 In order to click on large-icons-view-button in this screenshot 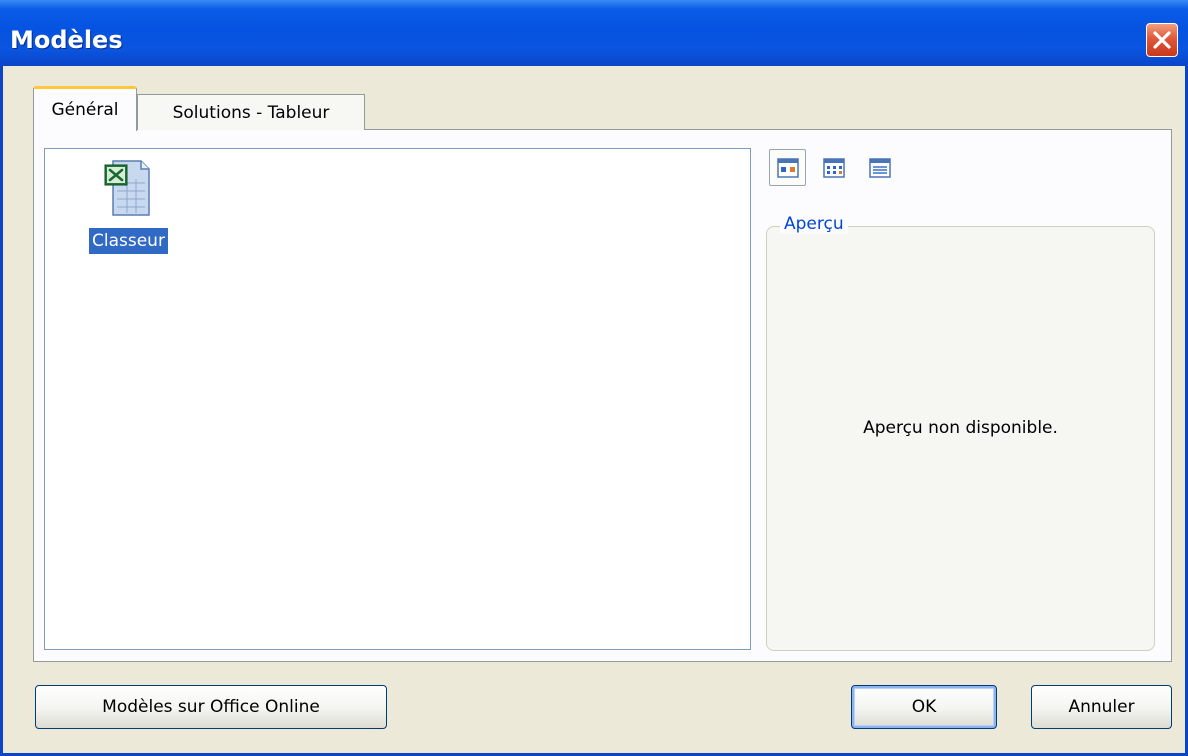, I will do `click(787, 167)`.